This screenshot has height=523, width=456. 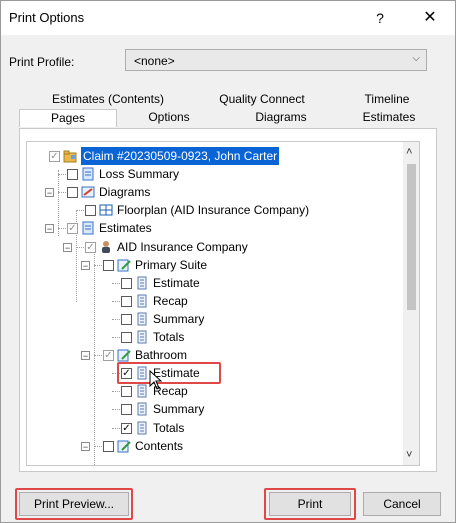 What do you see at coordinates (74, 504) in the screenshot?
I see `print-preview-highlight` at bounding box center [74, 504].